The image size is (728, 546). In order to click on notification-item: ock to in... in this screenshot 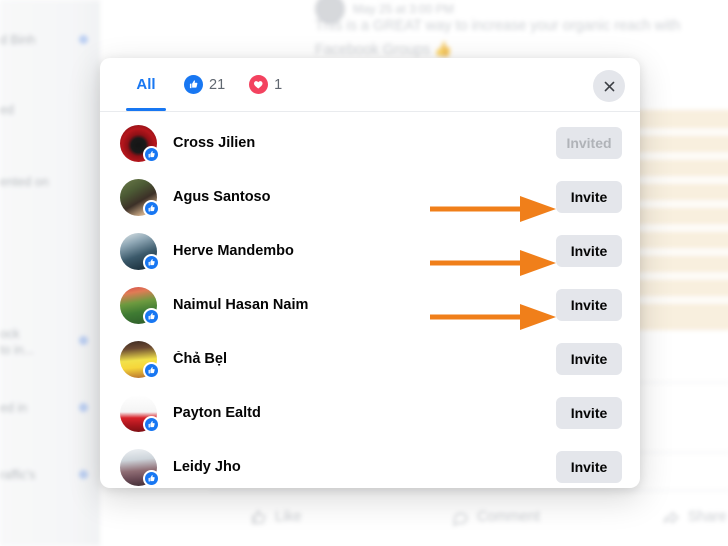, I will do `click(50, 342)`.